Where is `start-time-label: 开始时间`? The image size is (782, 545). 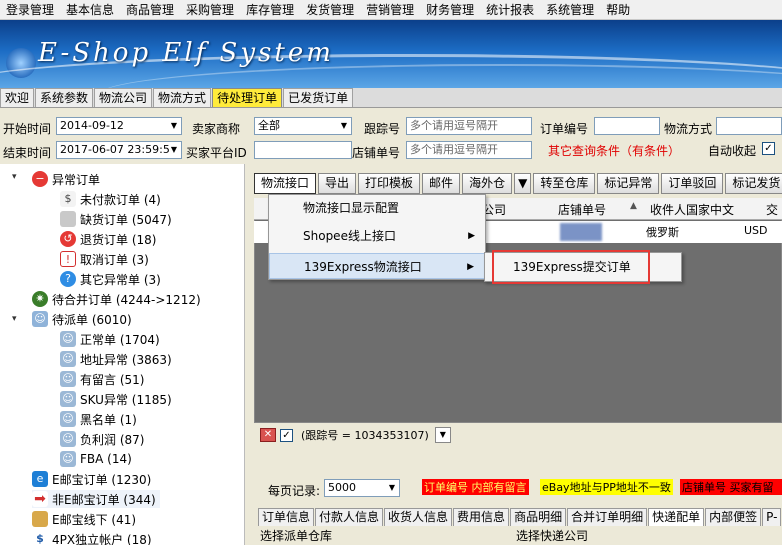 start-time-label: 开始时间 is located at coordinates (27, 129).